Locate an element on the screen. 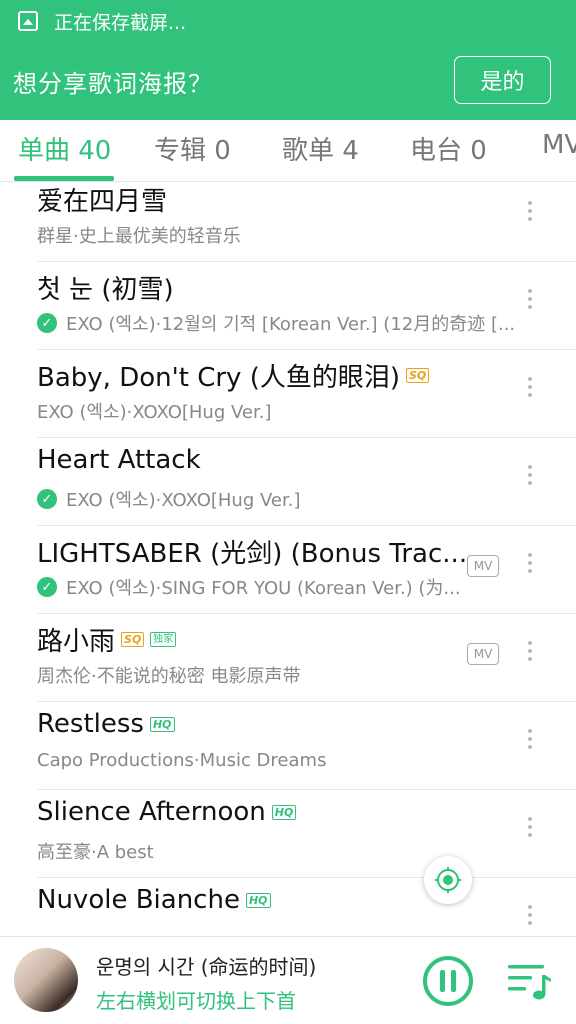 The width and height of the screenshot is (576, 1024). mini-player: 운명의 시간 (命运的时间) 左右横划可切换上下首 is located at coordinates (288, 980).